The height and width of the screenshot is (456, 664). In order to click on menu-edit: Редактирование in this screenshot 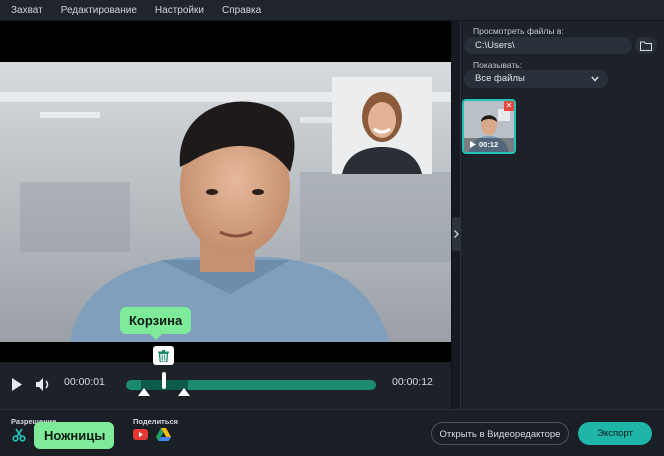, I will do `click(99, 10)`.